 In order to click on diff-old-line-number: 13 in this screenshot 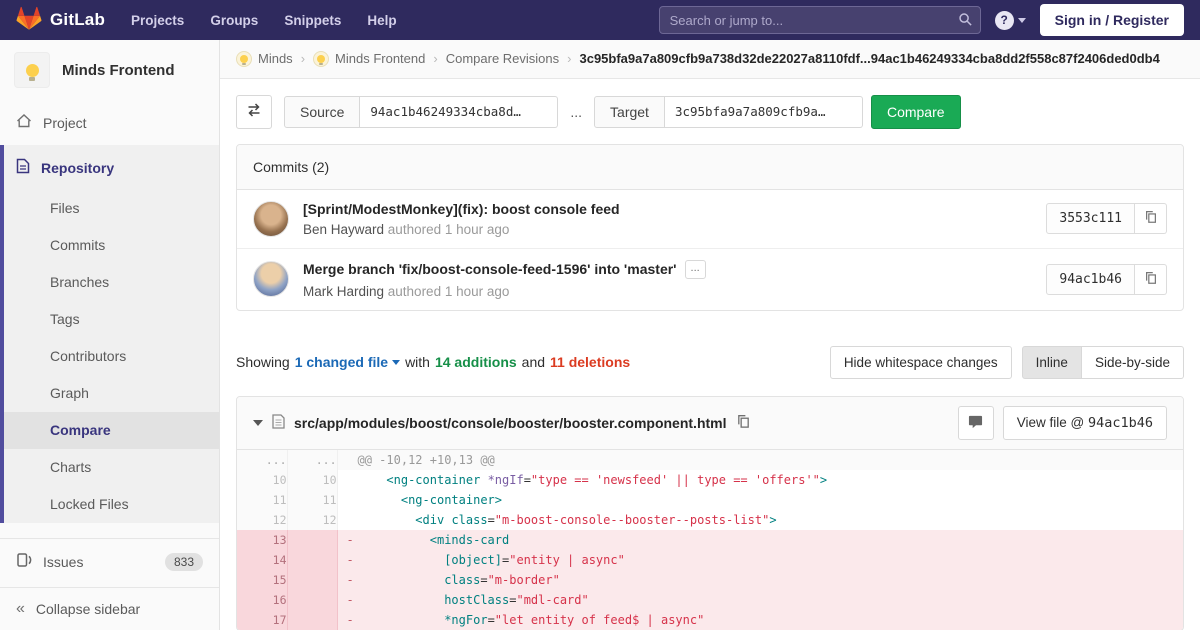, I will do `click(262, 539)`.